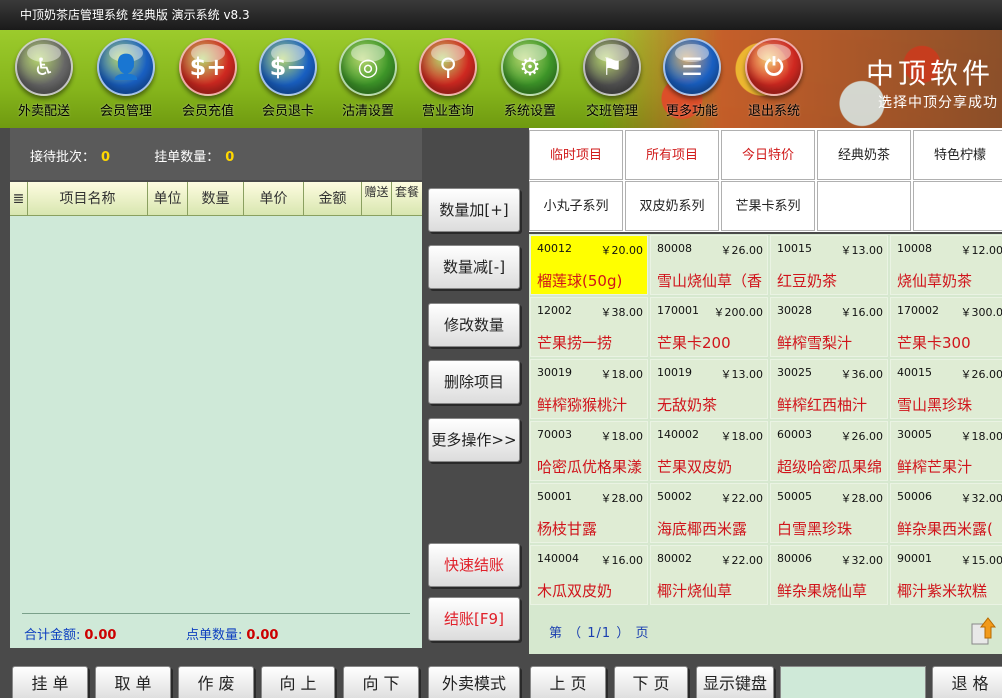 The height and width of the screenshot is (698, 1002). I want to click on product-tile: 90001 ￥15.00 椰汁紫米软糕, so click(946, 575).